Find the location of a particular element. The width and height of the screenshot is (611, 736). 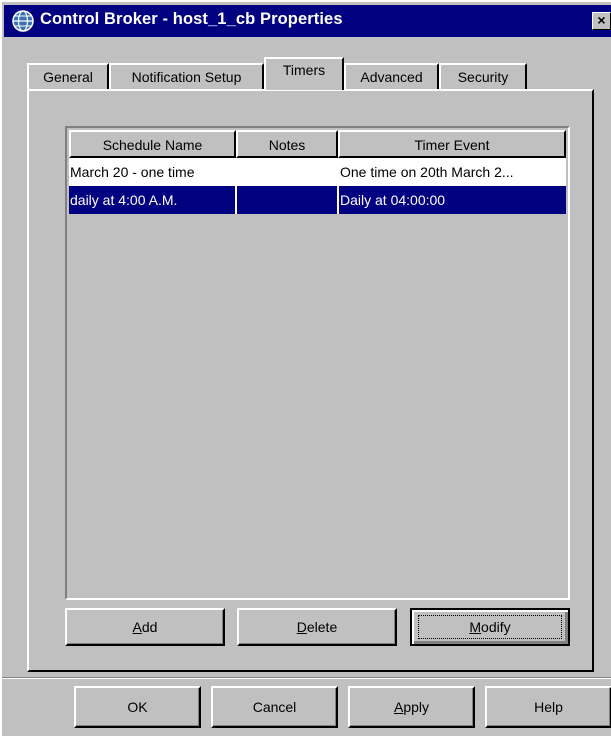

apply-button: Apply is located at coordinates (411, 707).